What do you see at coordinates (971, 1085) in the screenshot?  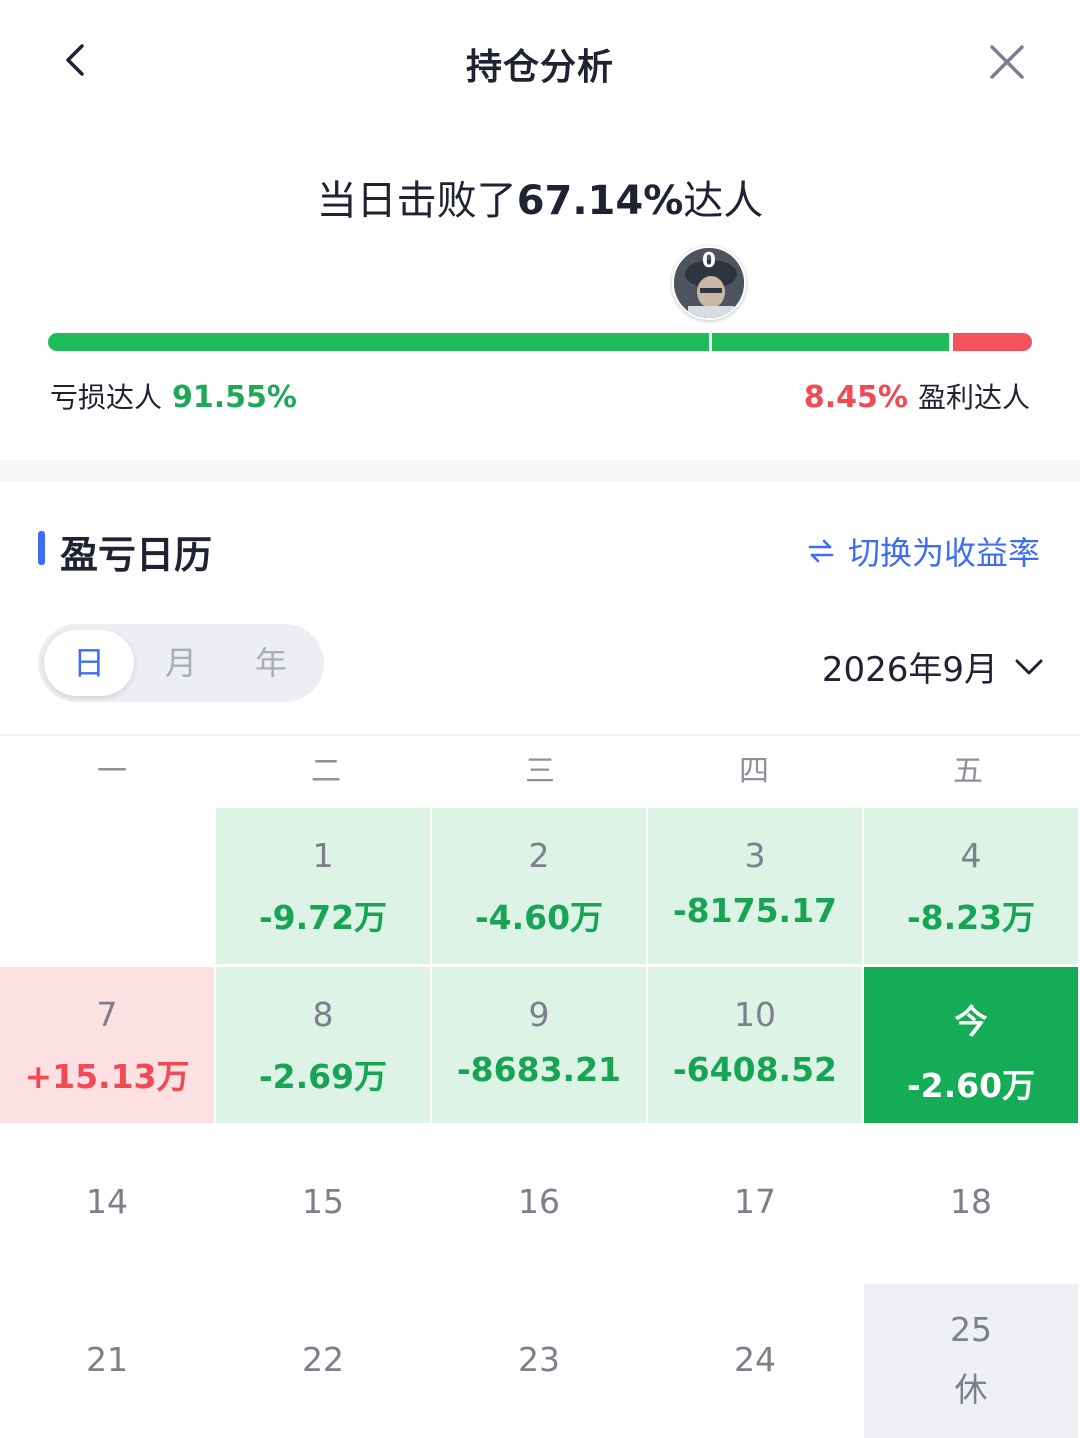 I see `daily-pnl-value: -2.60万` at bounding box center [971, 1085].